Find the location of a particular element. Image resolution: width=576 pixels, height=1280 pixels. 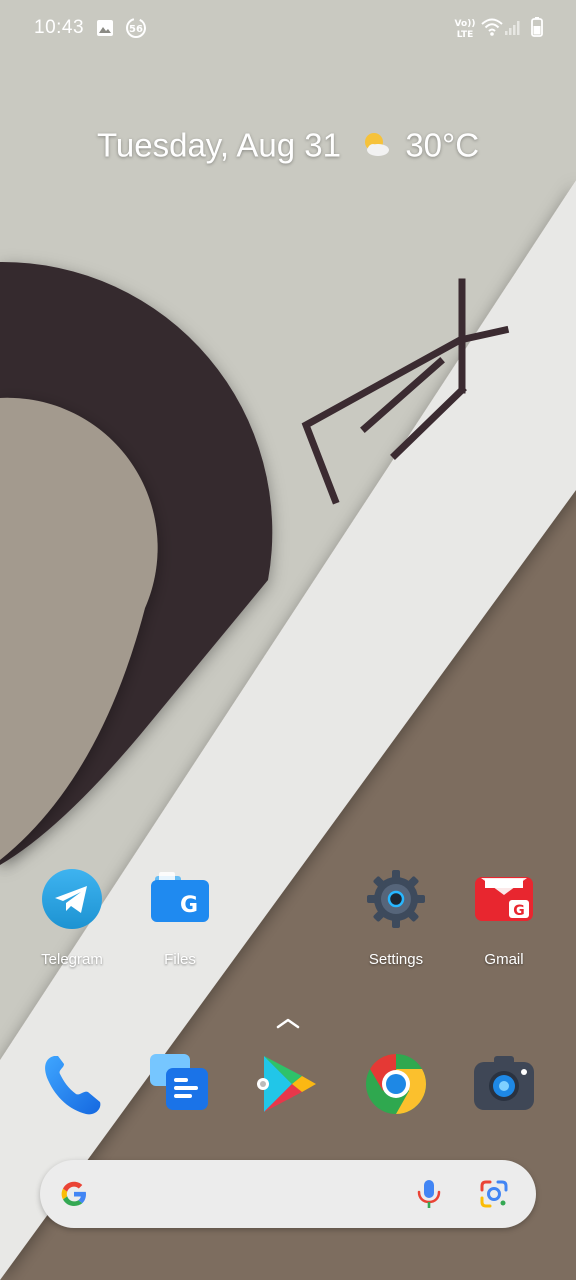

lens-icon is located at coordinates (494, 1194).